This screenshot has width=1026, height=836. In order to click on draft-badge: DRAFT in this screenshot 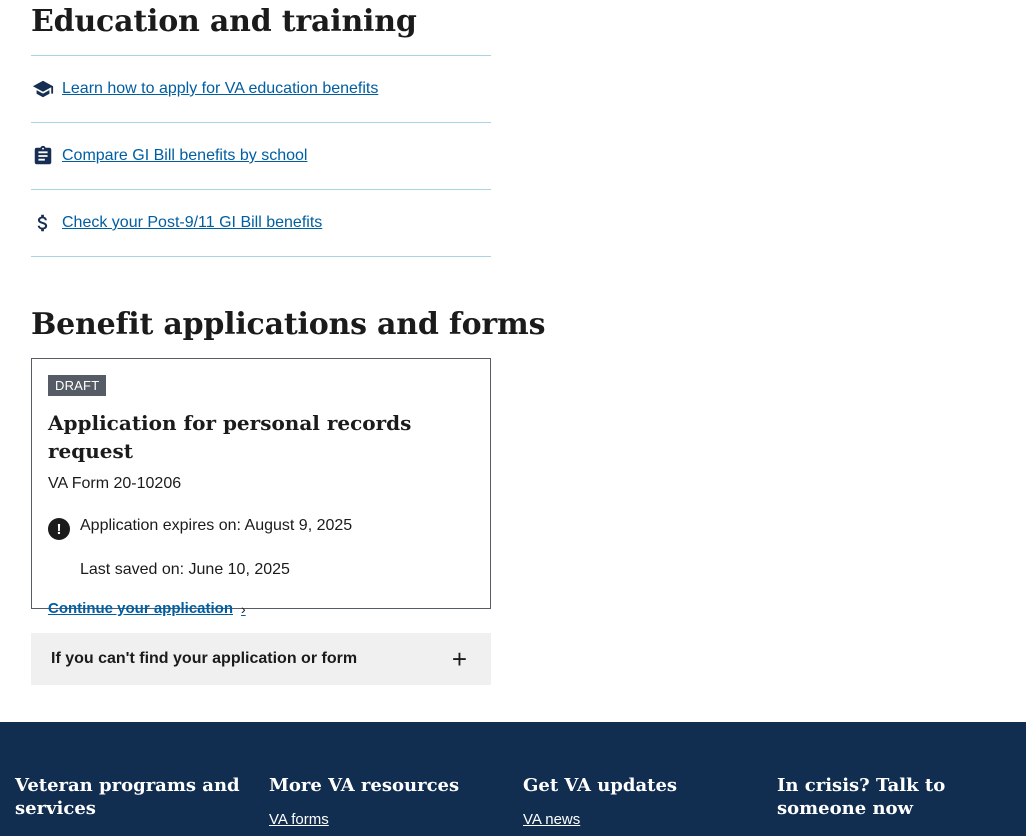, I will do `click(77, 385)`.